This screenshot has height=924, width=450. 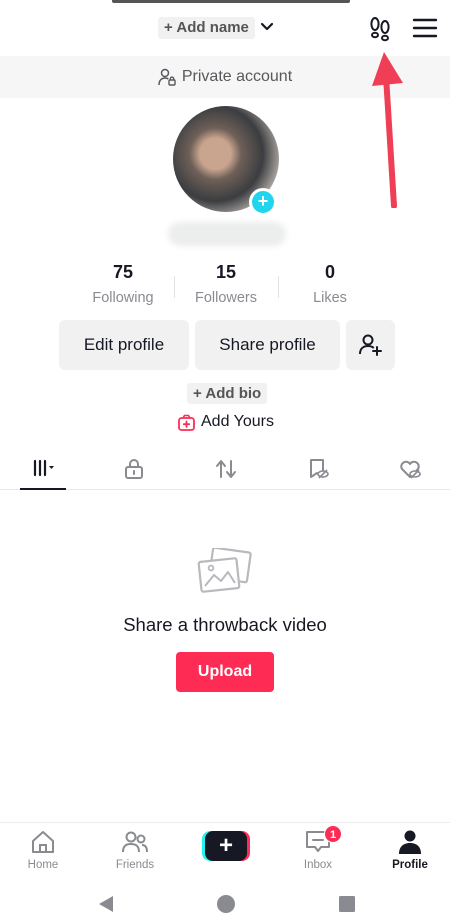 I want to click on stat-following: 75 Following, so click(x=123, y=284).